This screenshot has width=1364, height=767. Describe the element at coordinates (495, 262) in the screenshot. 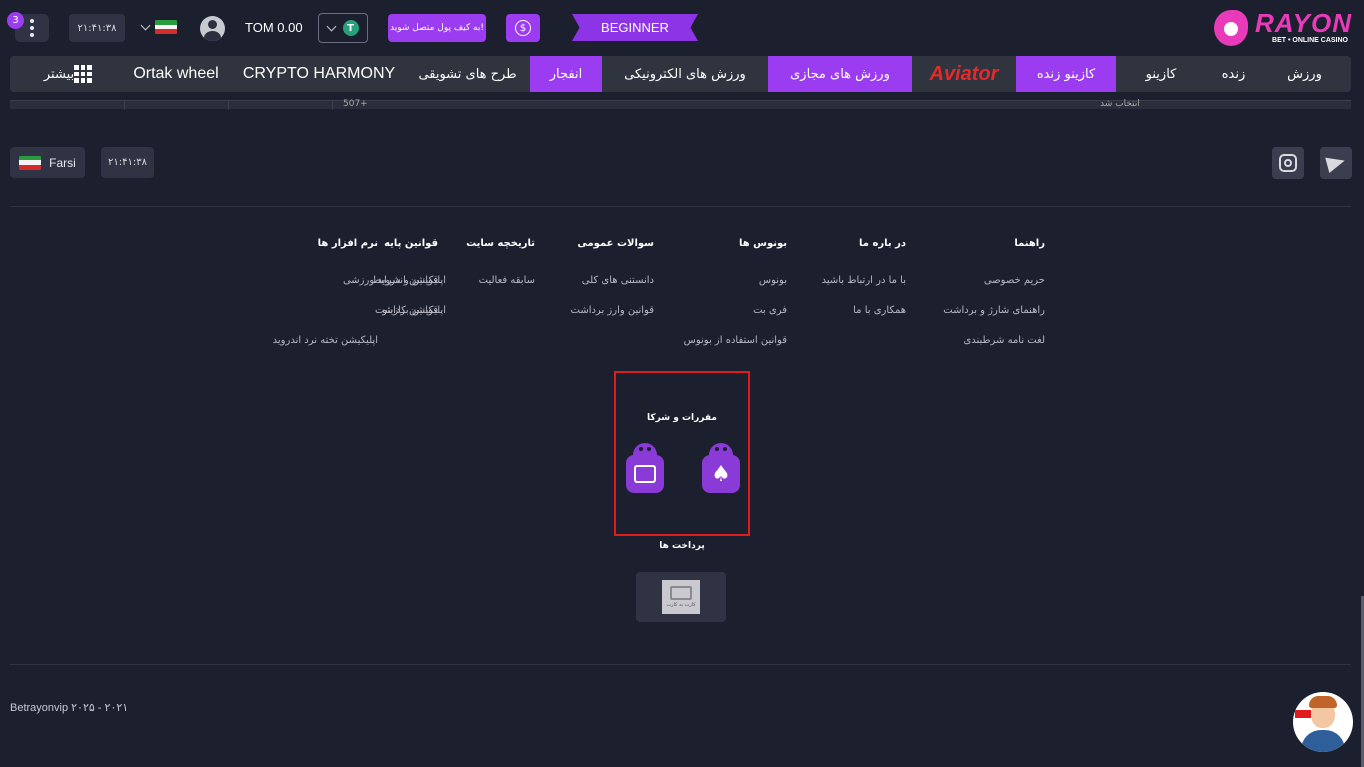

I see `footer-column-history: تاریخچه سایت سابقه فعالیت` at that location.